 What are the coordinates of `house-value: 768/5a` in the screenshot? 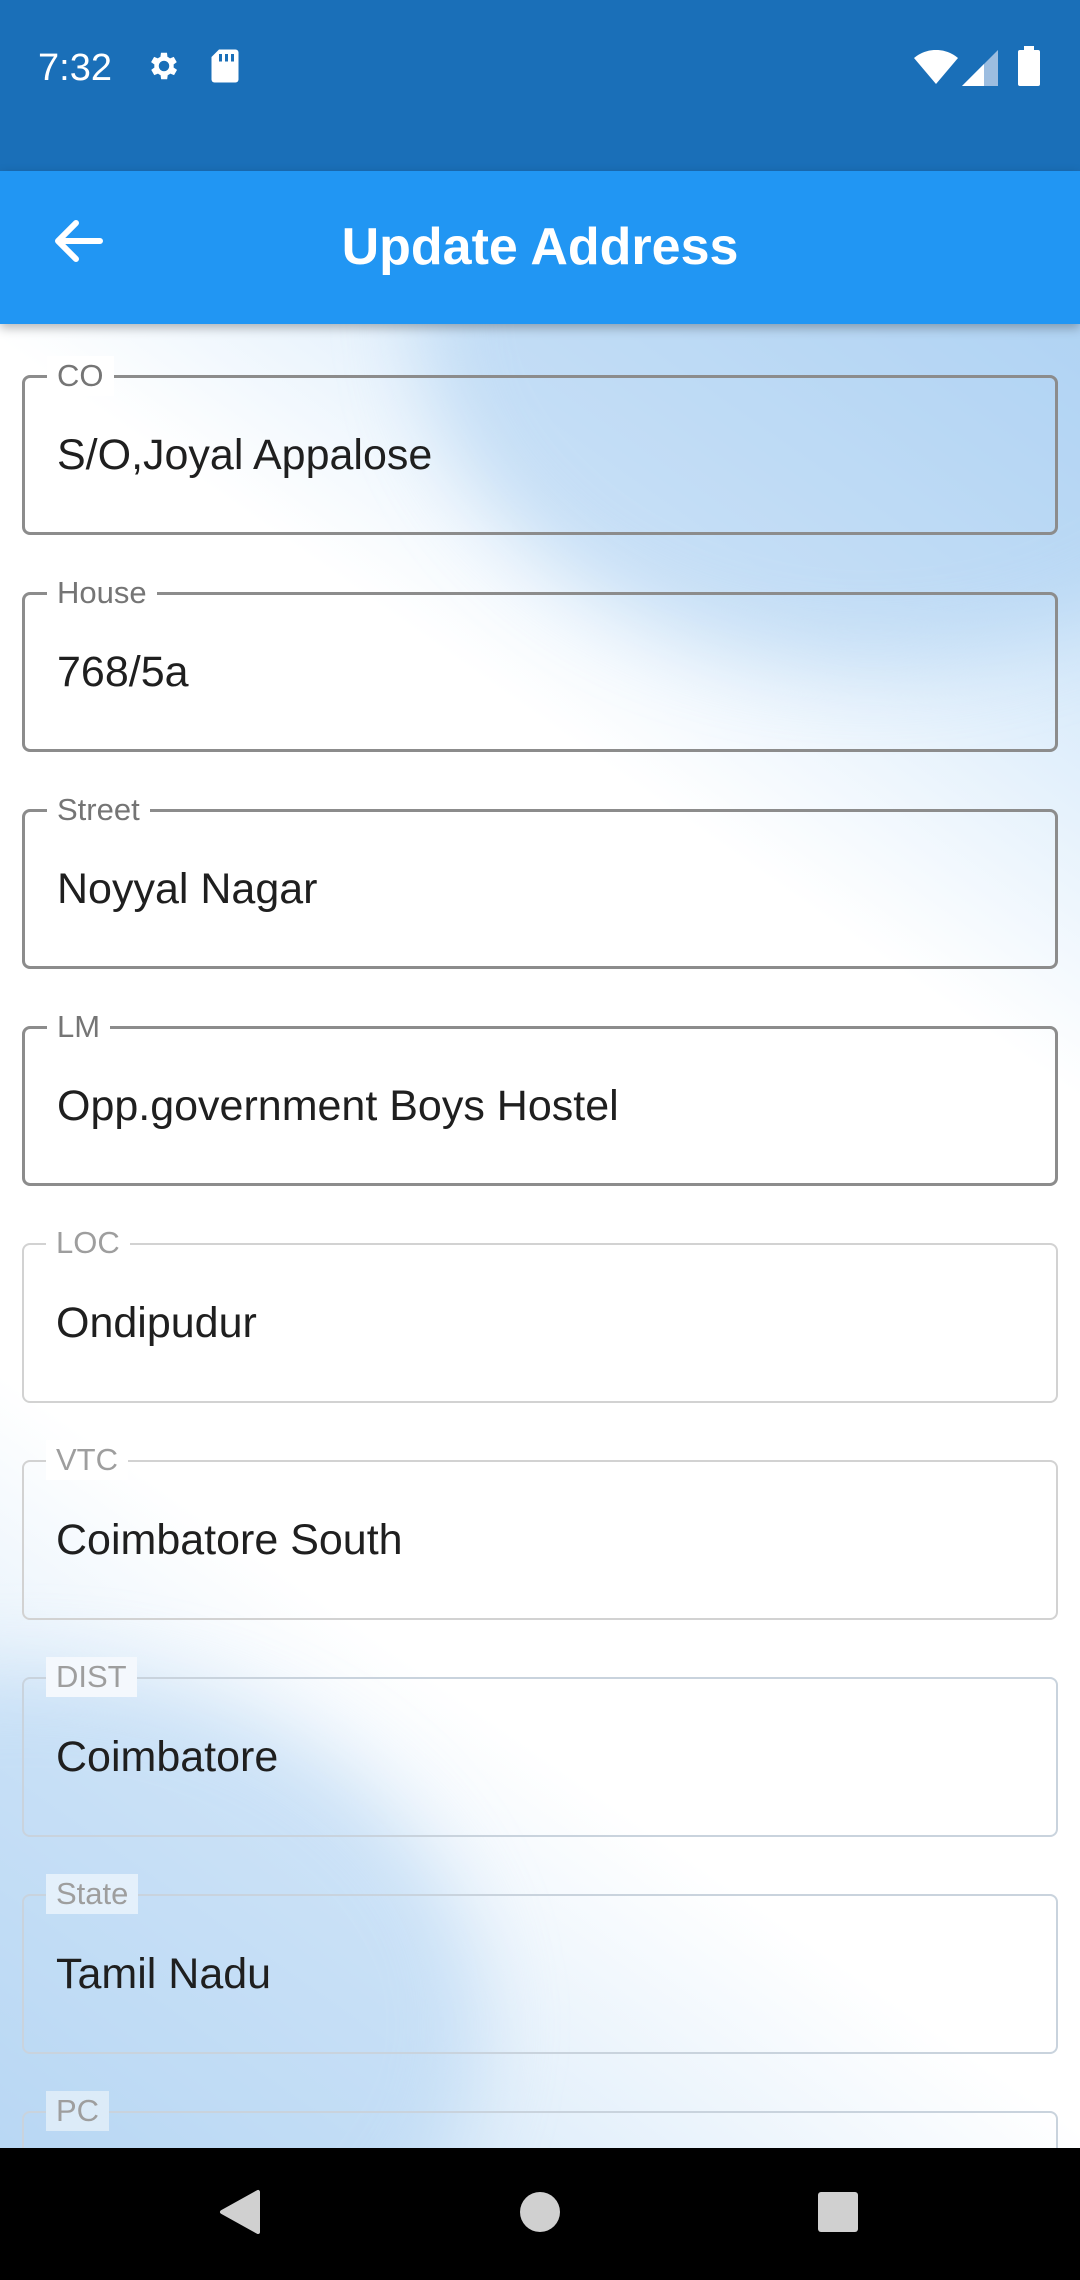 It's located at (123, 671).